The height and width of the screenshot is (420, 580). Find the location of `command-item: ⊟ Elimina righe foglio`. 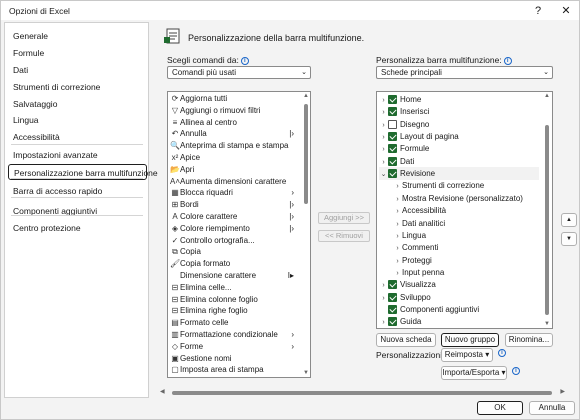

command-item: ⊟ Elimina righe foglio is located at coordinates (234, 310).